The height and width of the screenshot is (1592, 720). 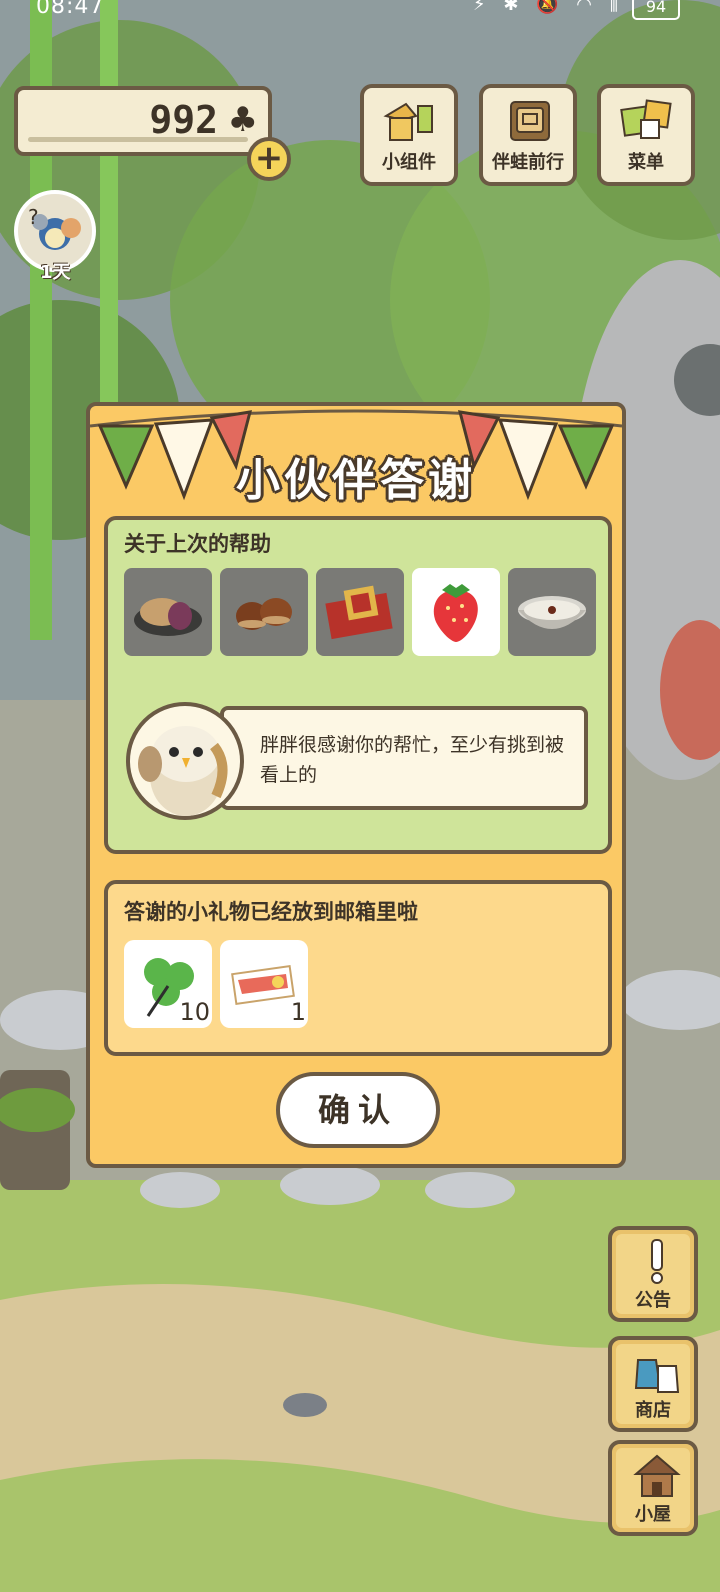 I want to click on gift-clover: 10, so click(x=168, y=984).